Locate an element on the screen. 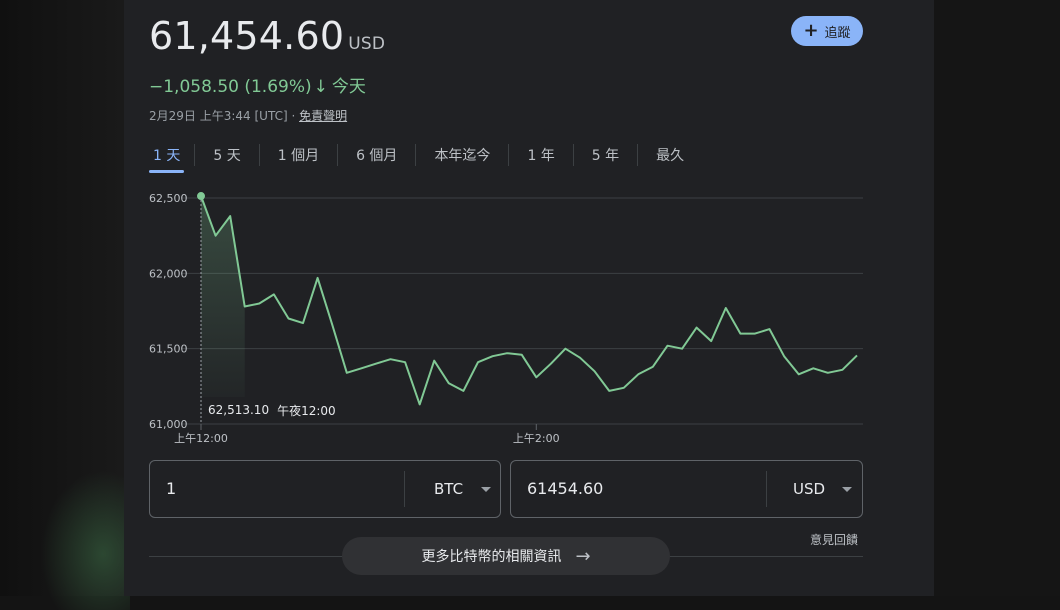  tooltip-value: 62,513.10 is located at coordinates (239, 410).